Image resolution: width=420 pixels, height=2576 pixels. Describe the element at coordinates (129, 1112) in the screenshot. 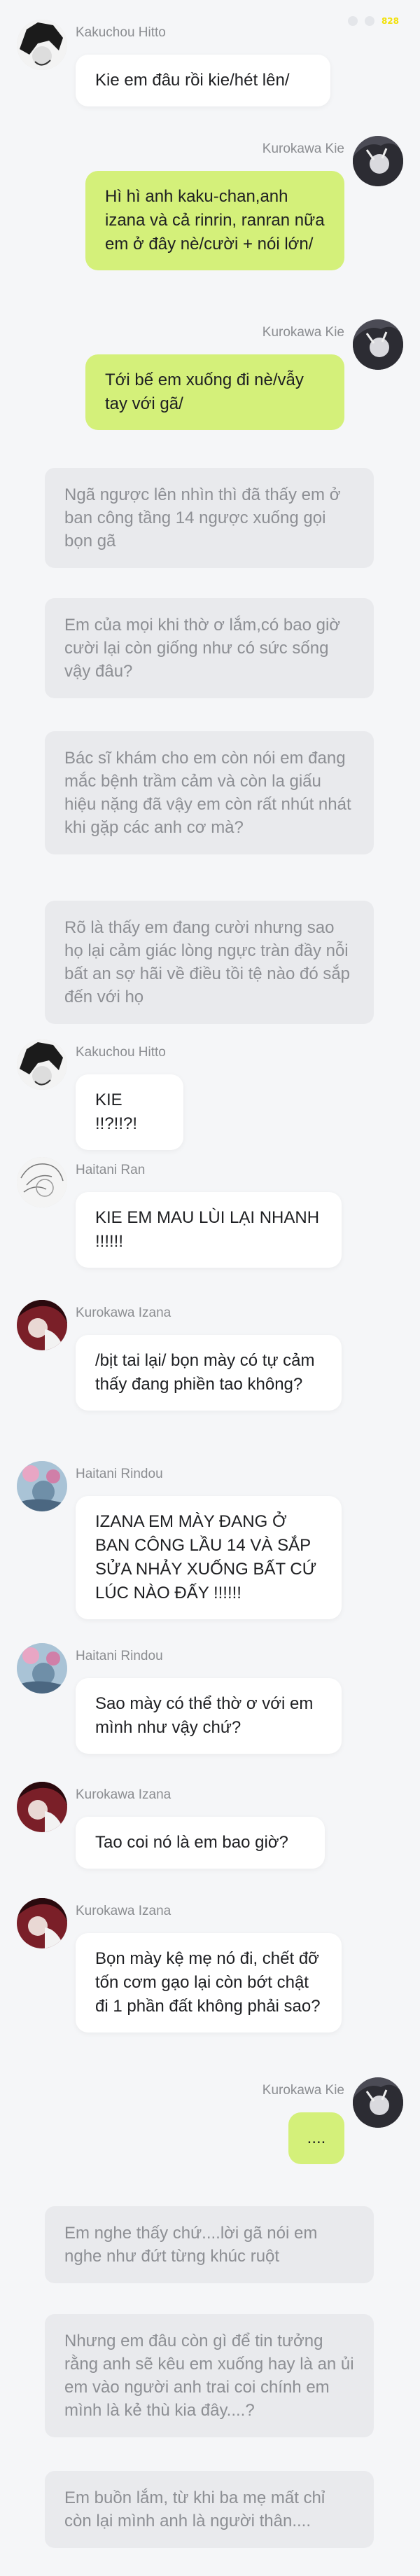

I see `message-bubble: KIE !!?!!?!` at that location.